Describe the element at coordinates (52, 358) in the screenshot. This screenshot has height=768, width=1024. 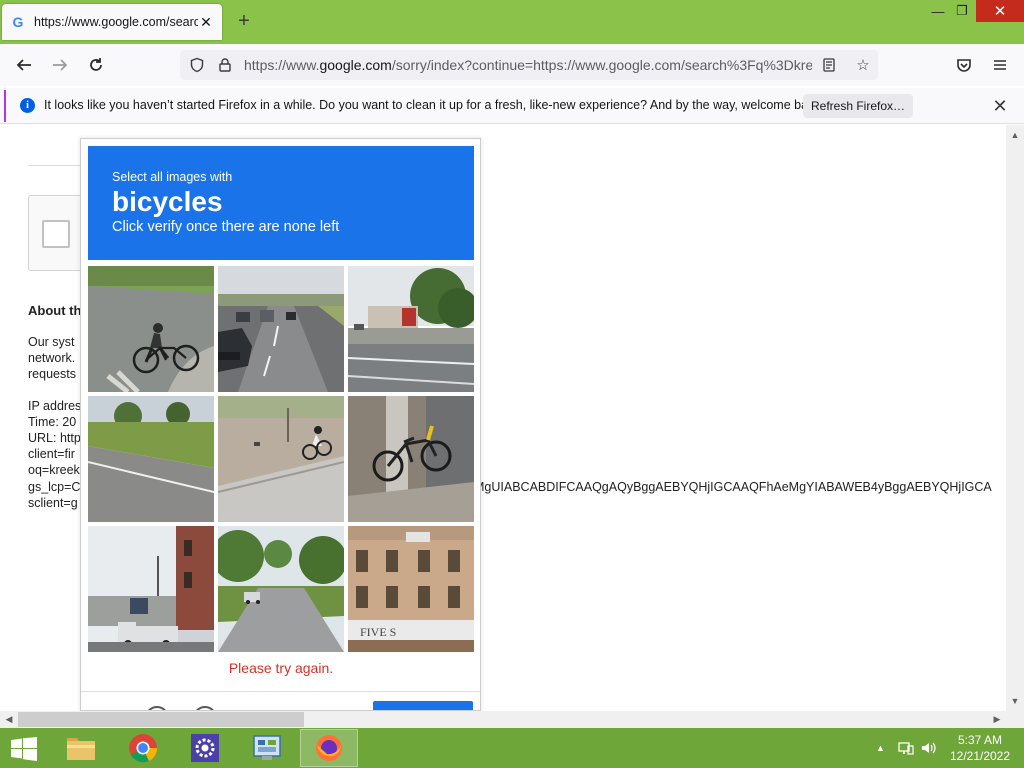
I see `page-text-line: network.` at that location.